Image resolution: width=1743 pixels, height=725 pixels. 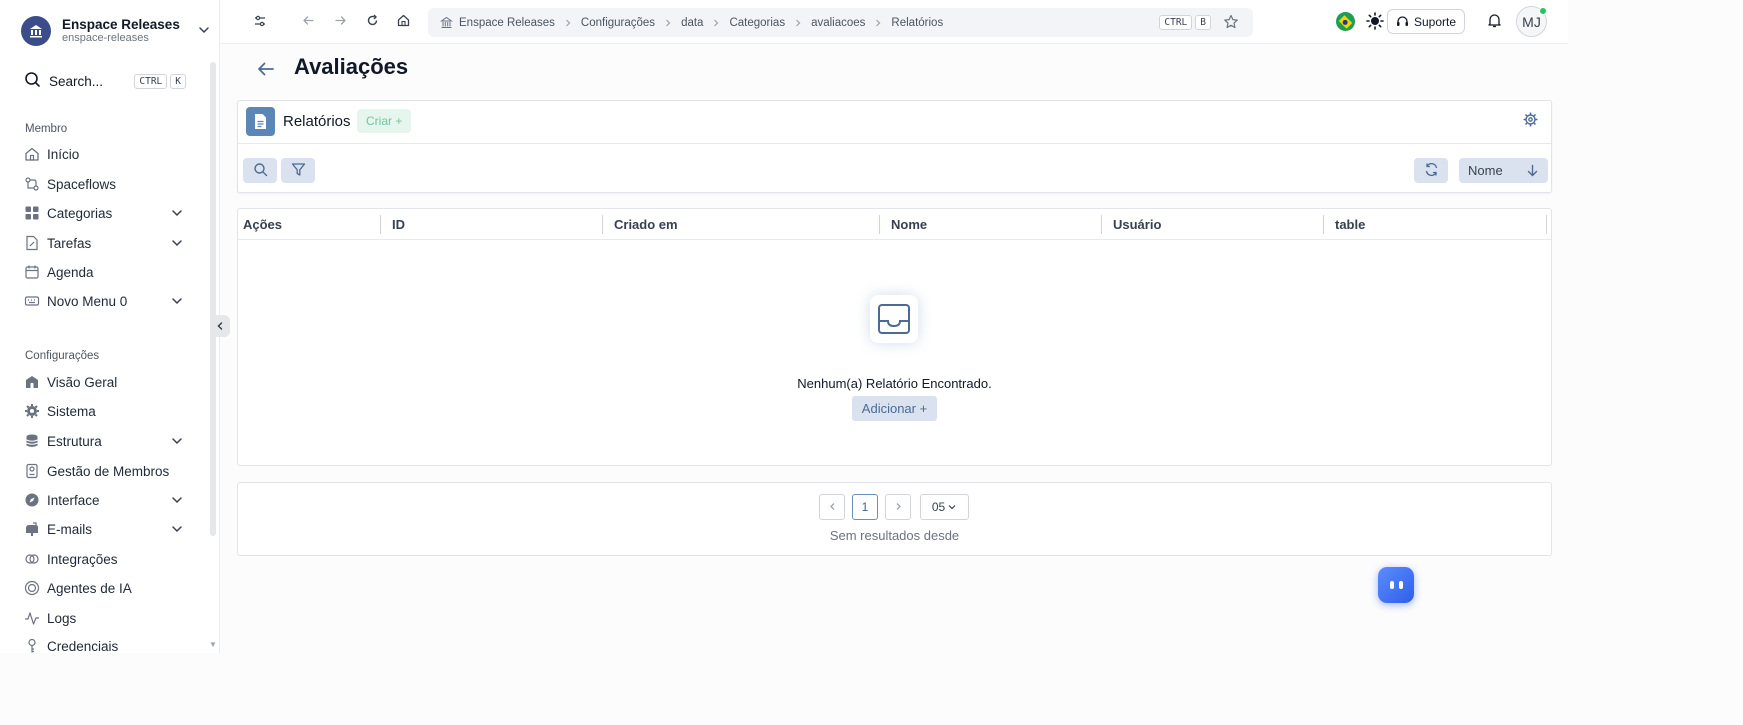 I want to click on prev-page-button, so click(x=832, y=507).